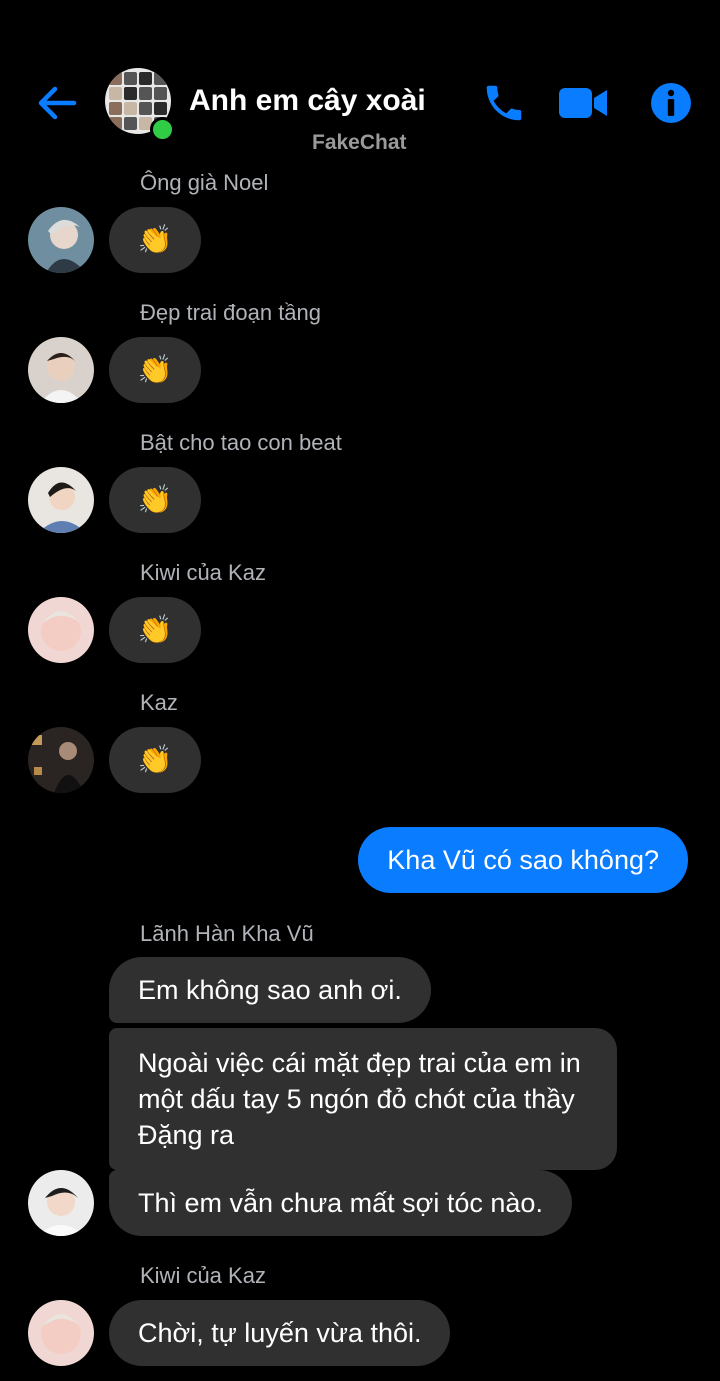 The width and height of the screenshot is (720, 1381). I want to click on watermark-text: FakeChat, so click(359, 142).